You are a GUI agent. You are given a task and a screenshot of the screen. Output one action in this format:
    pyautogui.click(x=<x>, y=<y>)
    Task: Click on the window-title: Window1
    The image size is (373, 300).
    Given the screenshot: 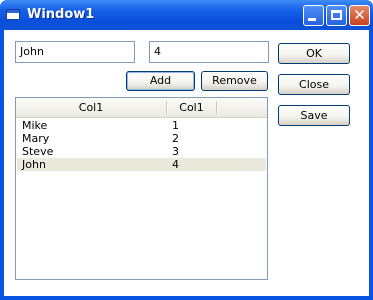 What is the action you would take?
    pyautogui.click(x=61, y=14)
    